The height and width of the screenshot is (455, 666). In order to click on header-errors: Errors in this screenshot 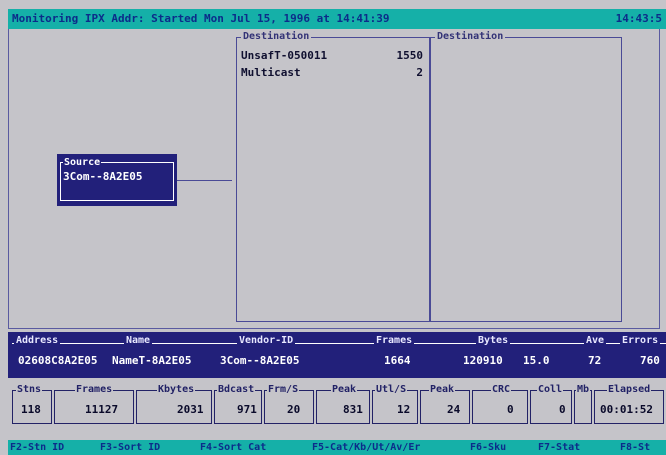, I will do `click(640, 340)`.